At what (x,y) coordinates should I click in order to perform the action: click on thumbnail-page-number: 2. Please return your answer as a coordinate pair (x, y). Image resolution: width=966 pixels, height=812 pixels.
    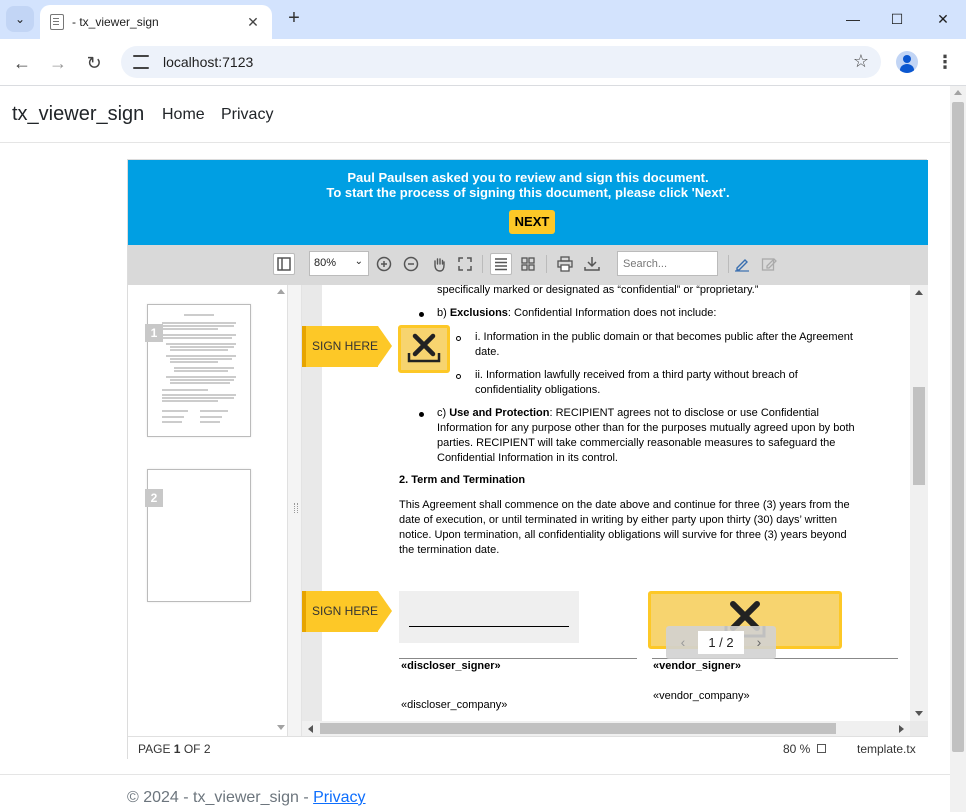
    Looking at the image, I should click on (154, 498).